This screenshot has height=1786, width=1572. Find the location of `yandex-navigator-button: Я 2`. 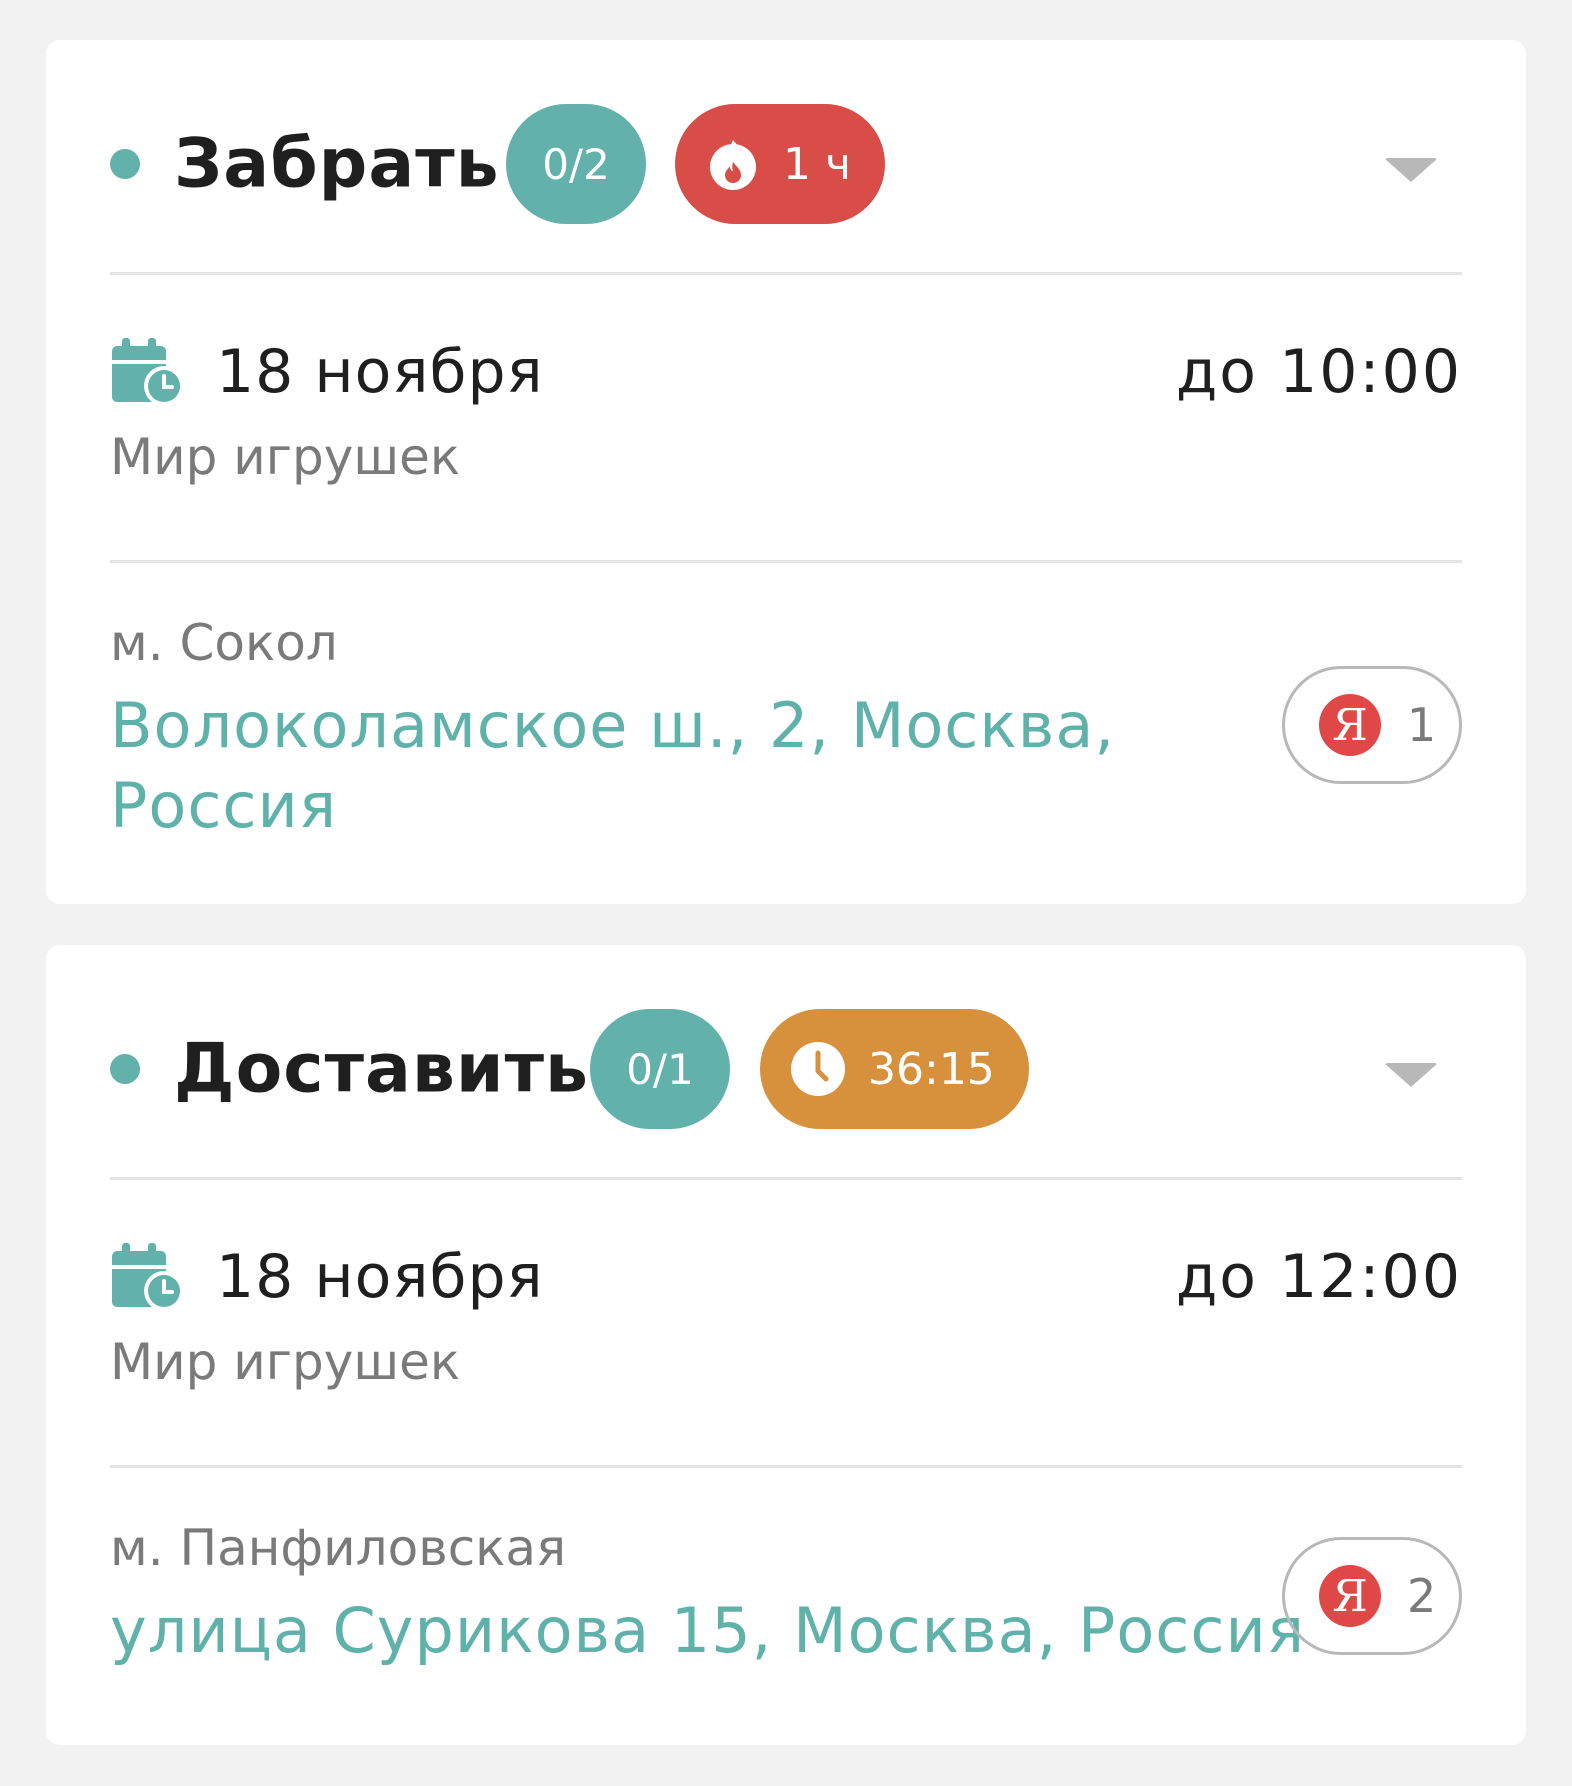

yandex-navigator-button: Я 2 is located at coordinates (1372, 1596).